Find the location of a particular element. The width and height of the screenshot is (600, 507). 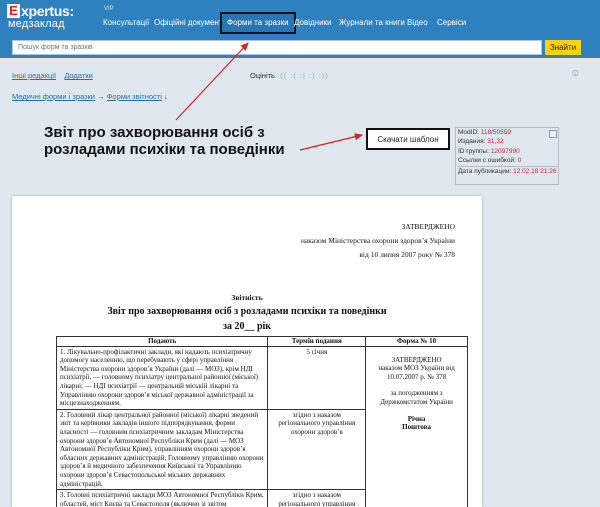

breadcrumb-report-forms: Форми звітності is located at coordinates (134, 96).